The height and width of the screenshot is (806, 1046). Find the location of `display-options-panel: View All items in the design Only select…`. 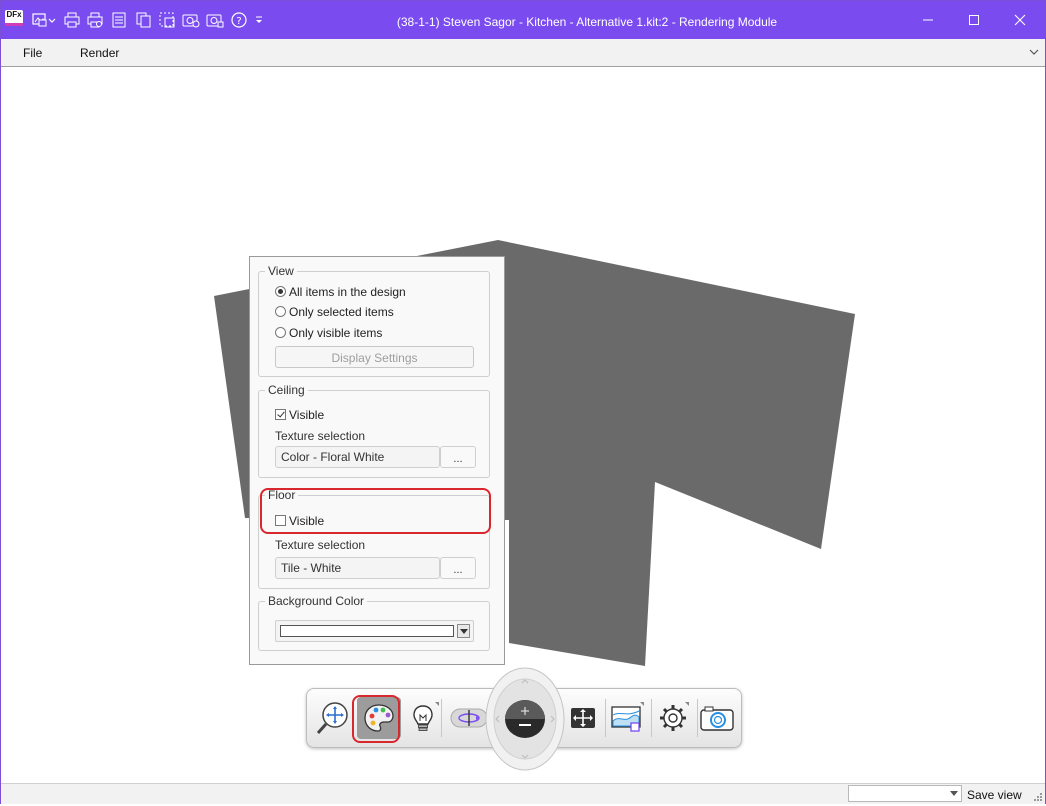

display-options-panel: View All items in the design Only select… is located at coordinates (377, 460).